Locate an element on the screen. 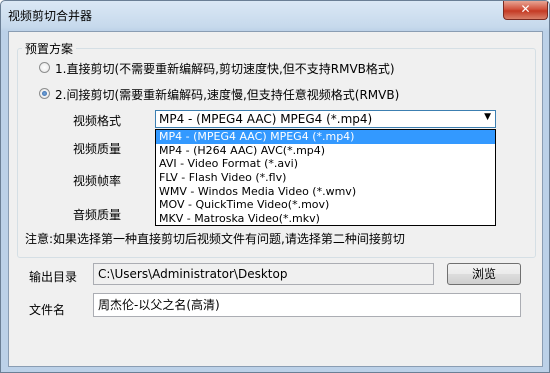 Image resolution: width=550 pixels, height=373 pixels. filename-input: 周杰伦-以父之名(高清) is located at coordinates (307, 305).